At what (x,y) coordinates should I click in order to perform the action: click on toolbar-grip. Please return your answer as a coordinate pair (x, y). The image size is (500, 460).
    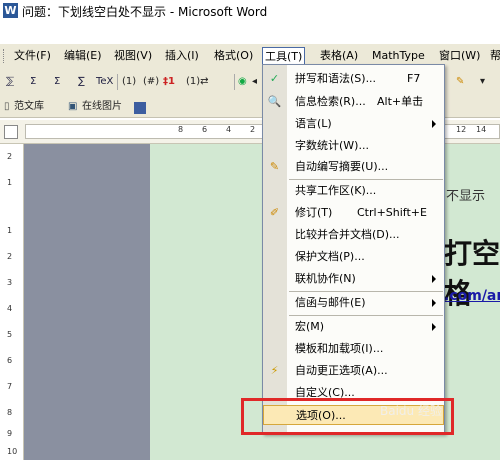
    Looking at the image, I should click on (4, 56).